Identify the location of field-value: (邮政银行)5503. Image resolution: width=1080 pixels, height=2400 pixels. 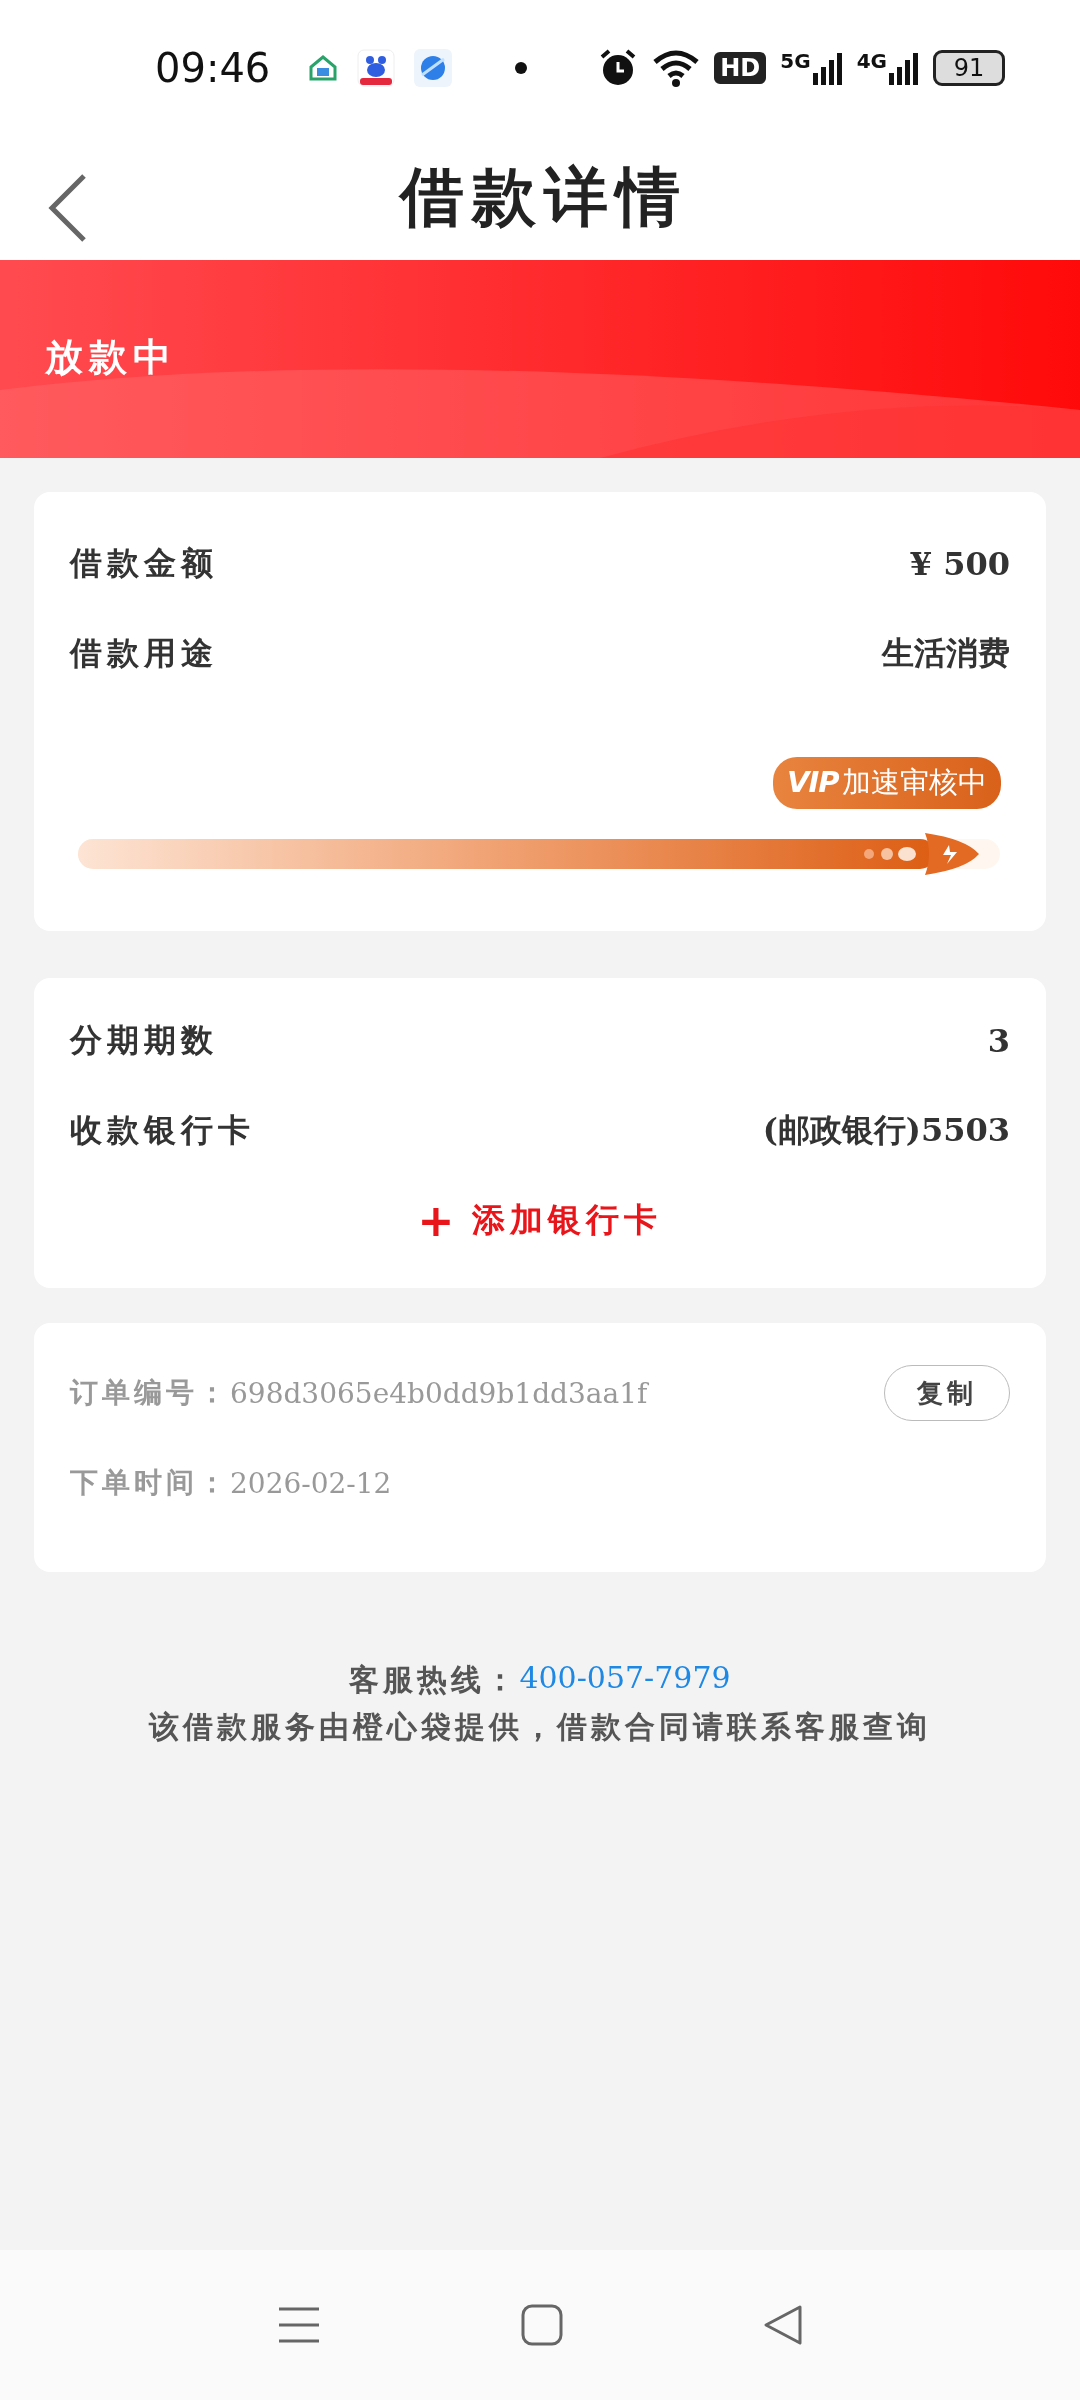
(886, 1130).